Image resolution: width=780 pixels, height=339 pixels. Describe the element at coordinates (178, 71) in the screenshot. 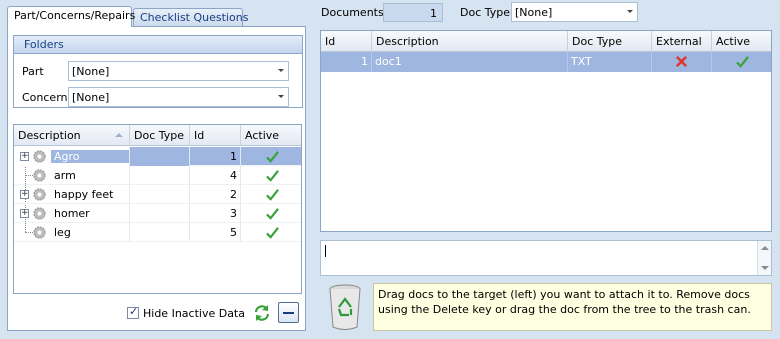

I see `part-combo: [None]` at that location.